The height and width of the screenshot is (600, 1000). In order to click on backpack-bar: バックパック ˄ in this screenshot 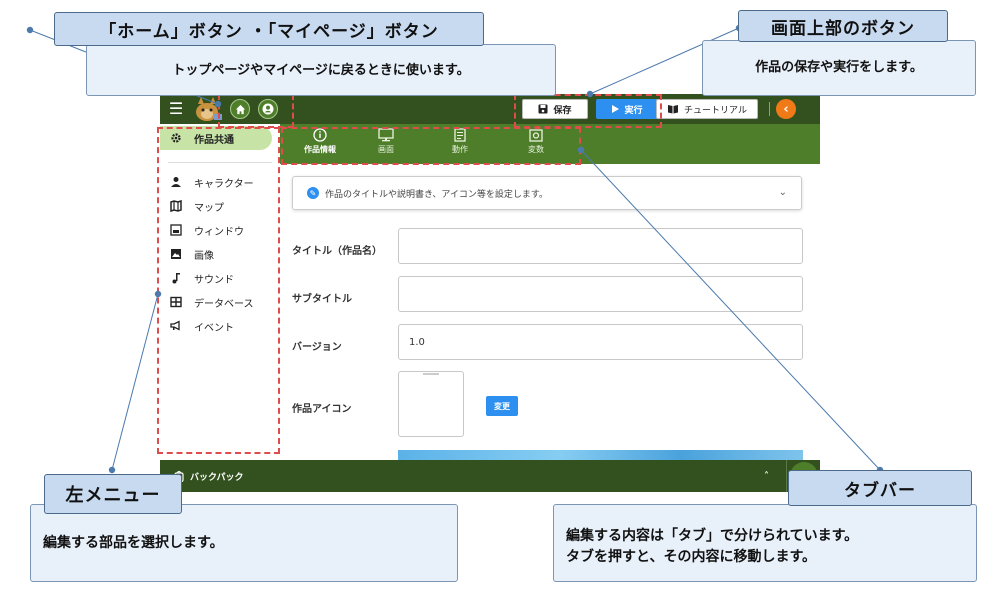, I will do `click(490, 476)`.